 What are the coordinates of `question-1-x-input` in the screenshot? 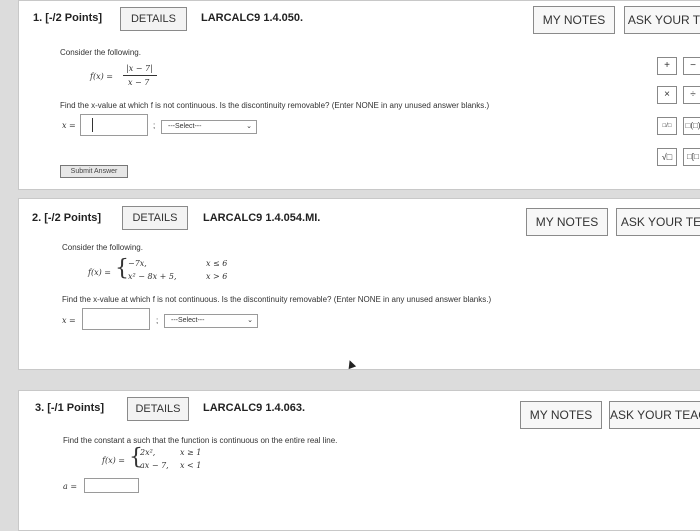 It's located at (114, 125).